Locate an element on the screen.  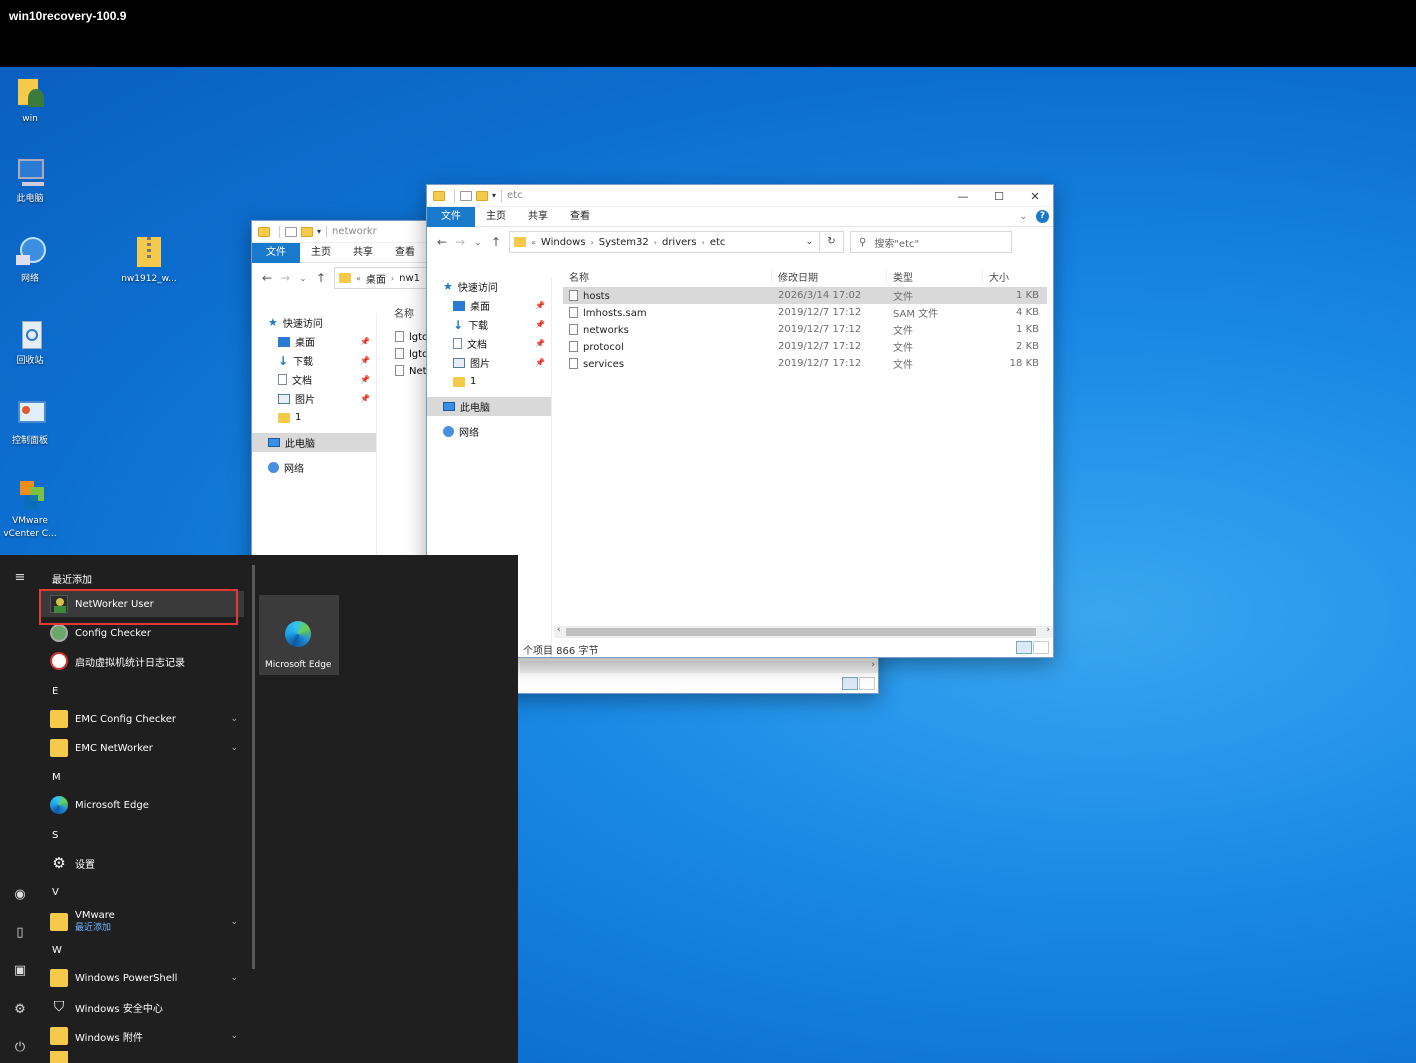
file-row: lgtc is located at coordinates (411, 337).